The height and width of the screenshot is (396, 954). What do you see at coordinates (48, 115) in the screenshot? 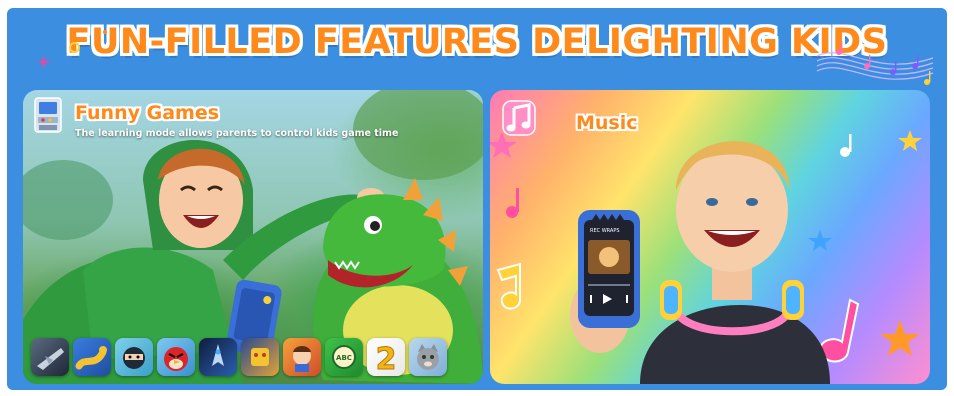
I see `arcade-machine-icon` at bounding box center [48, 115].